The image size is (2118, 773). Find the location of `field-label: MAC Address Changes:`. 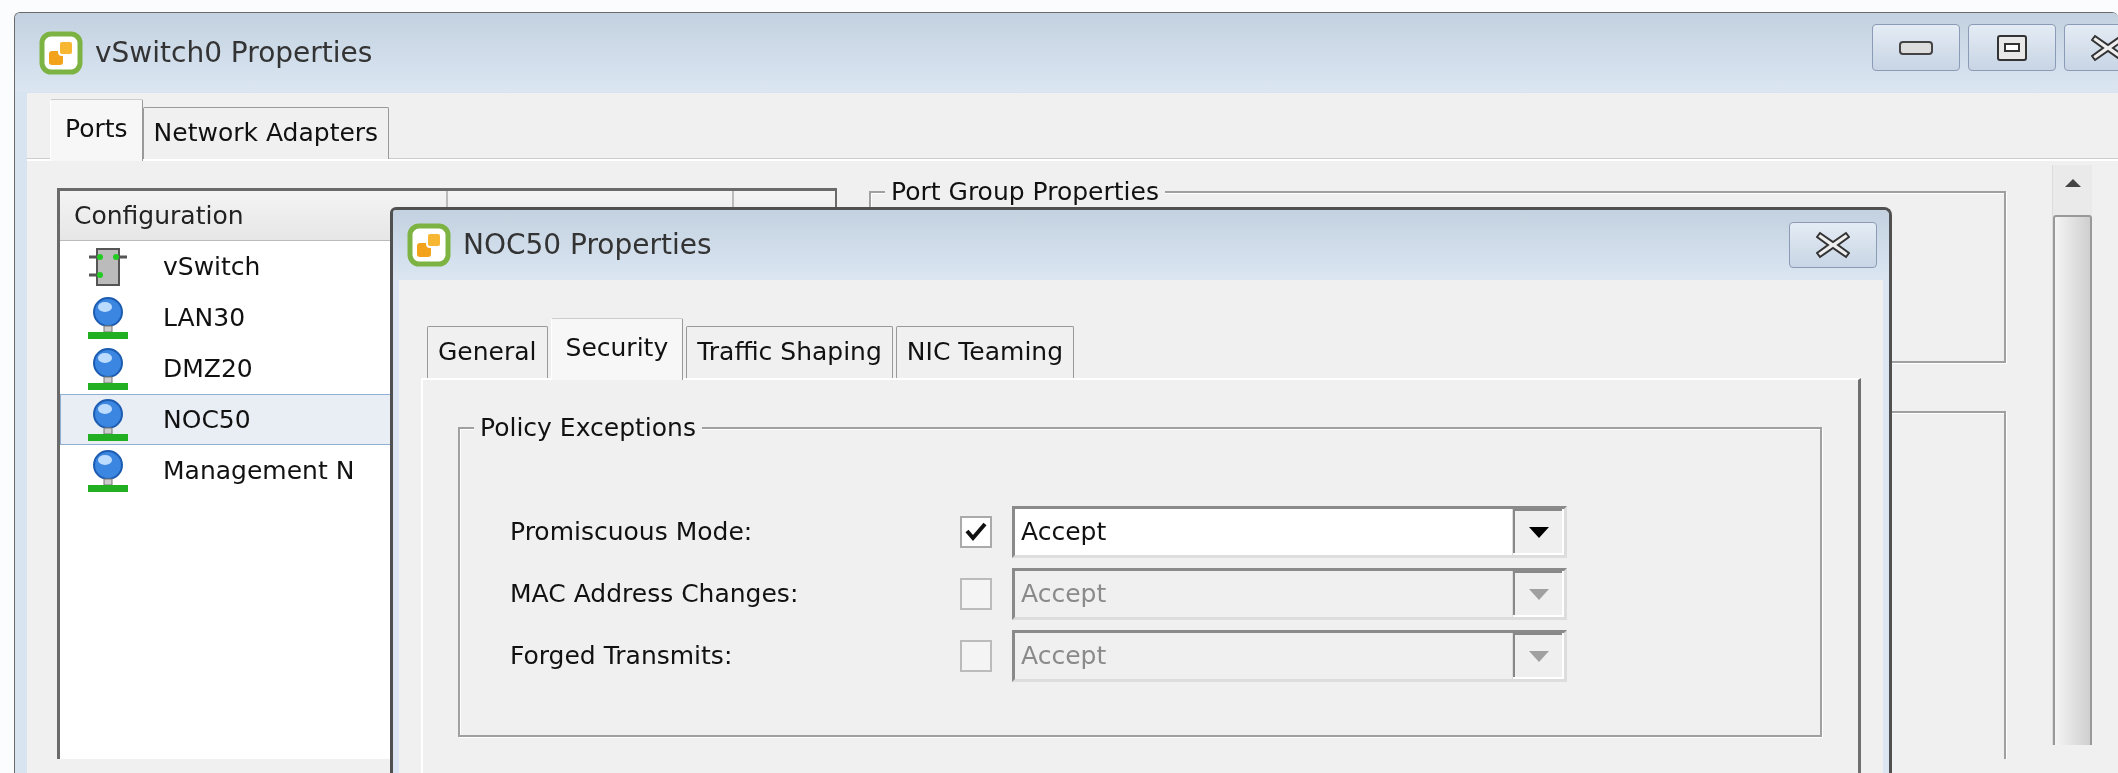

field-label: MAC Address Changes: is located at coordinates (655, 594).